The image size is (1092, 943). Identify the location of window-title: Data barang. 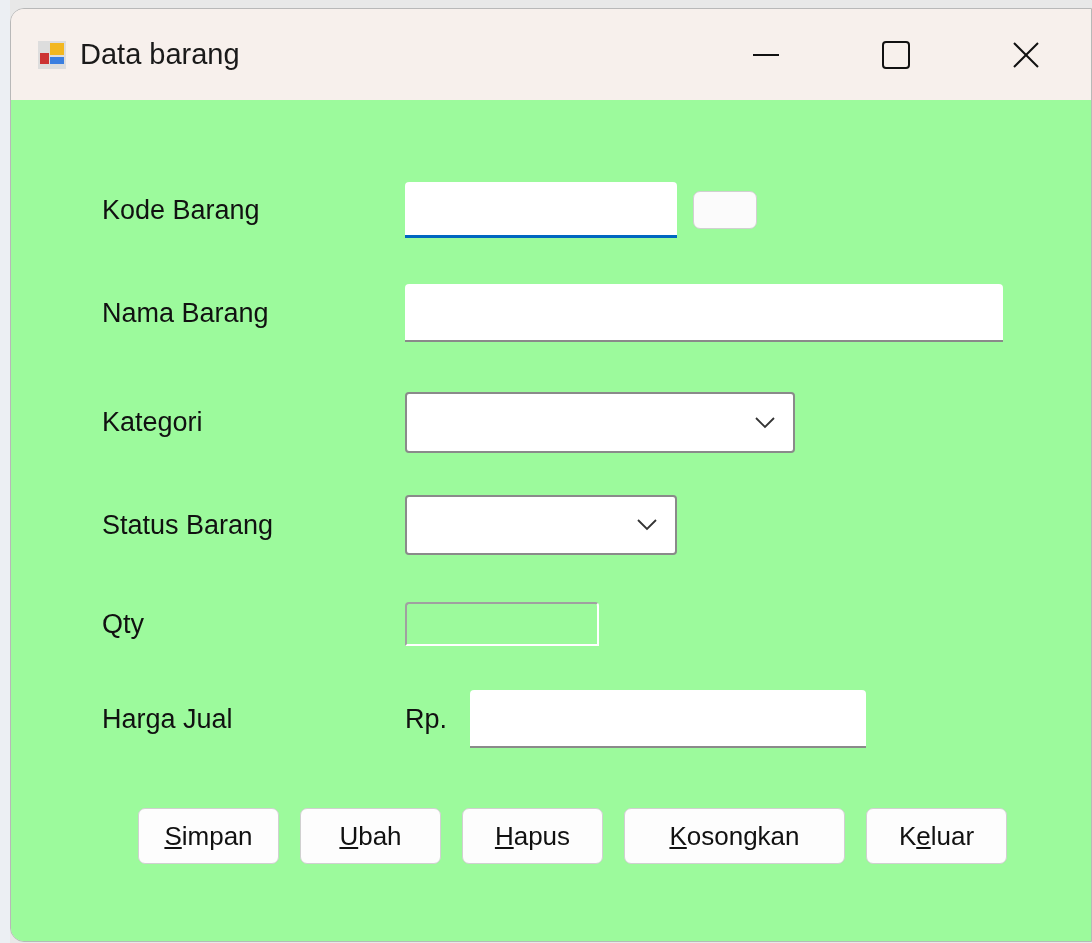
(160, 54).